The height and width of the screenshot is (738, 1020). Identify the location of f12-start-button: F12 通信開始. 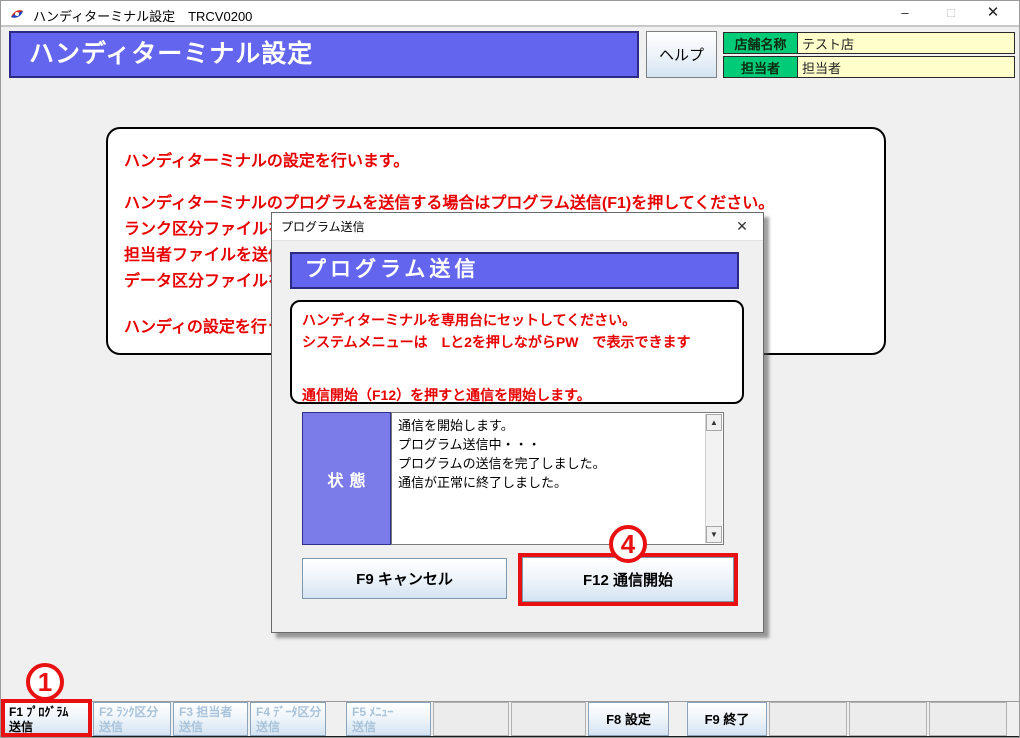
(628, 579).